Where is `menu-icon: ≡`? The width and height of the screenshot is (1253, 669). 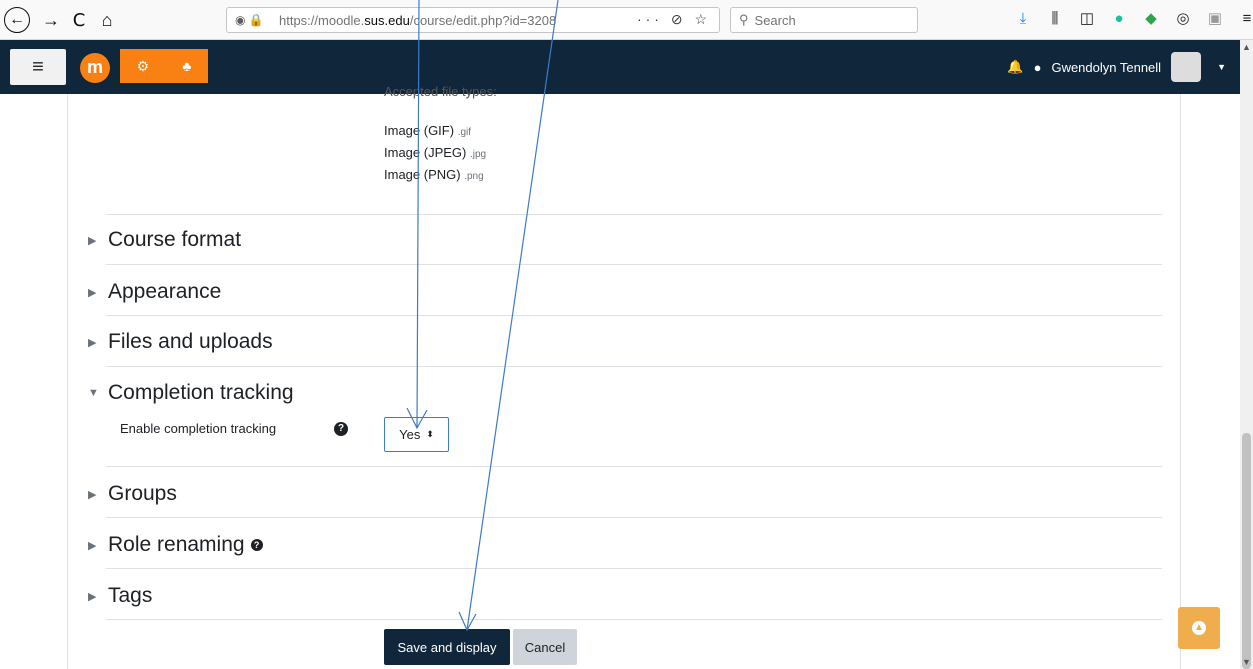
menu-icon: ≡ is located at coordinates (1245, 19).